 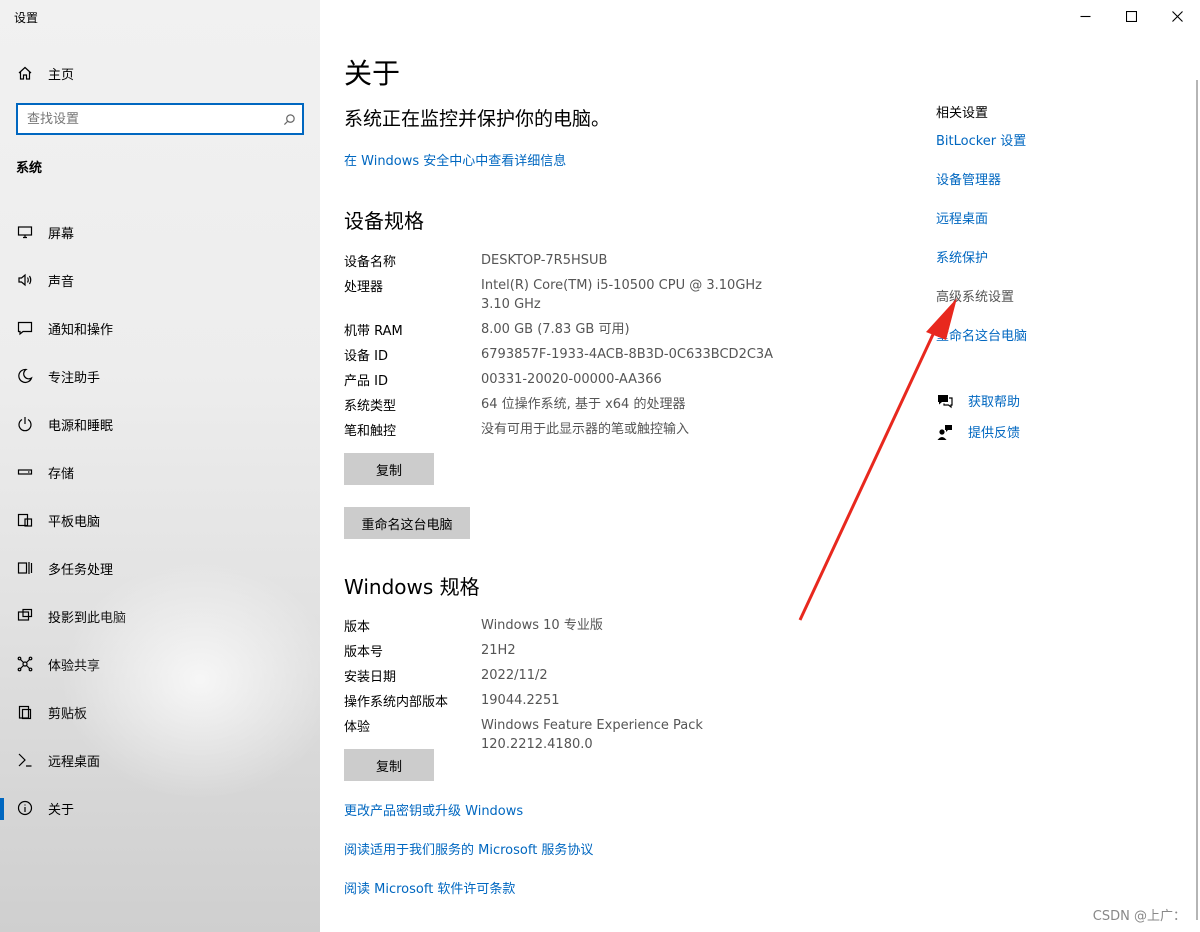 What do you see at coordinates (373, 331) in the screenshot?
I see `spec-key: 机带 RAM` at bounding box center [373, 331].